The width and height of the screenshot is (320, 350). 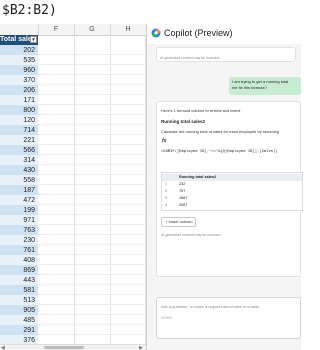 I want to click on preview-row: 3 1687, so click(x=232, y=198).